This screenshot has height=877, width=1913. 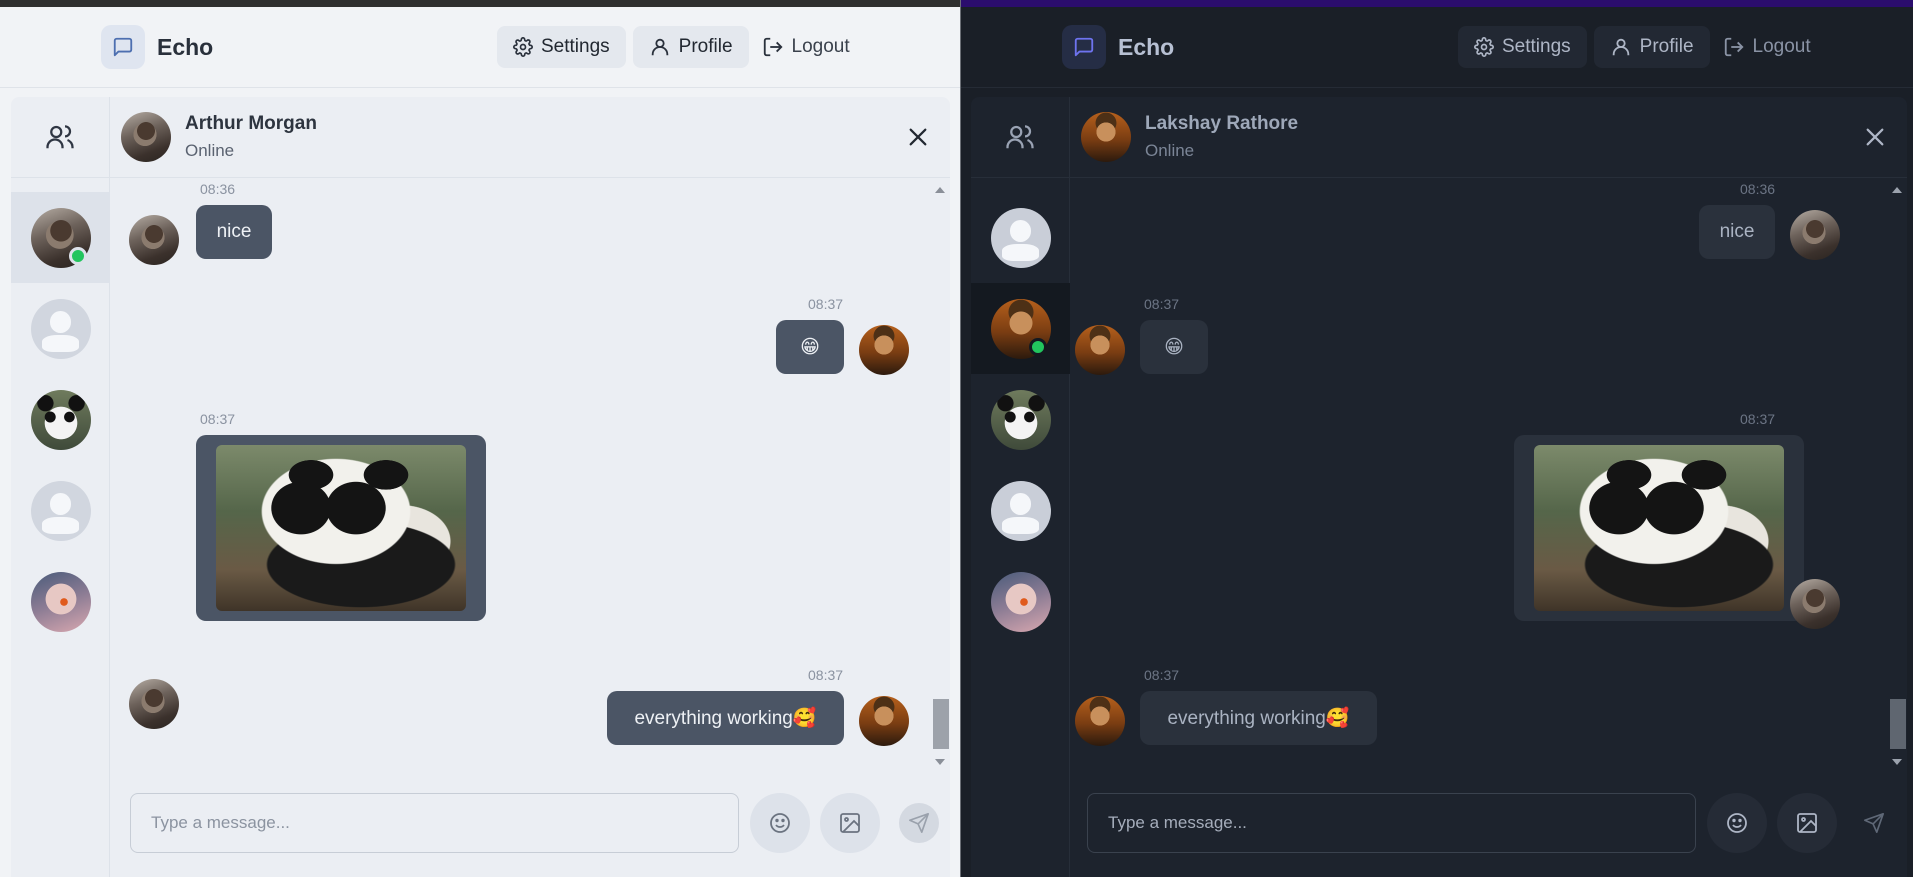 What do you see at coordinates (1488, 137) in the screenshot?
I see `chat-header: Lakshay Rathore Online` at bounding box center [1488, 137].